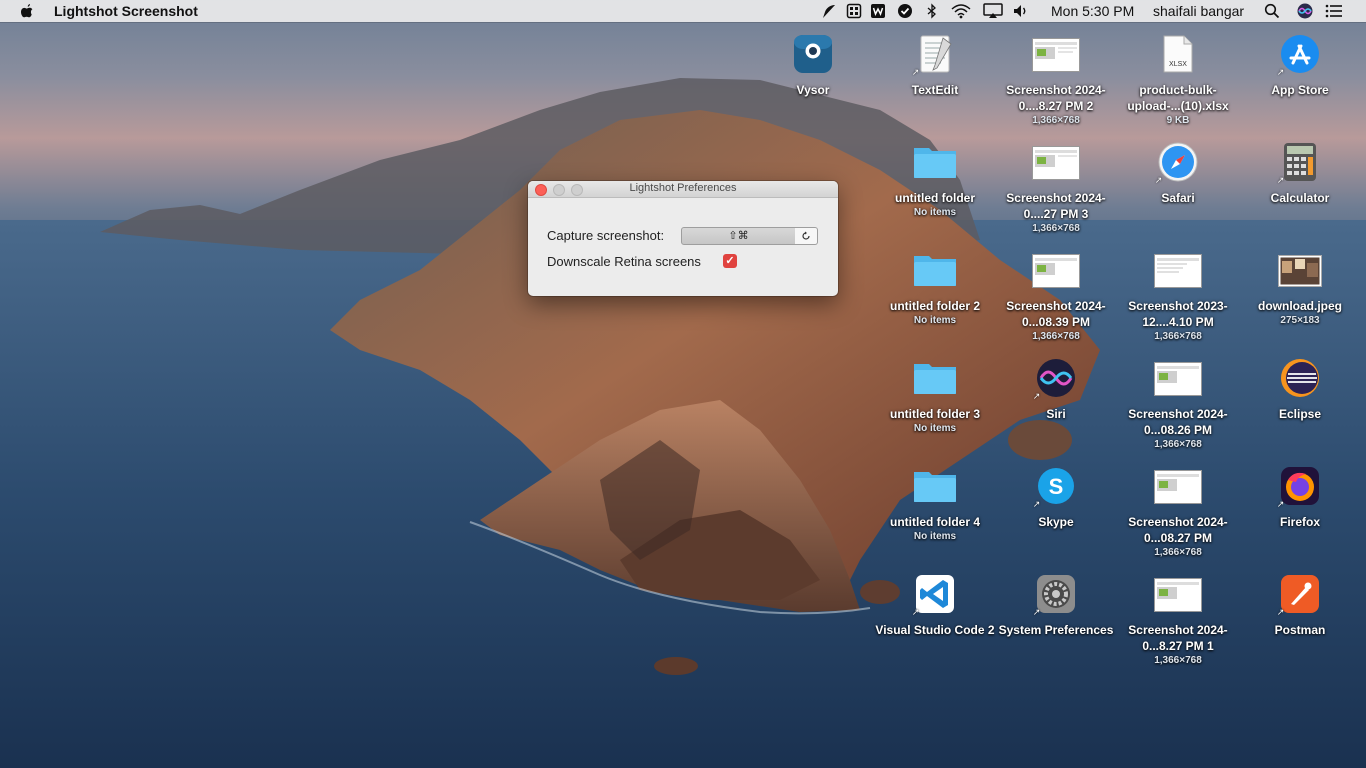  Describe the element at coordinates (1178, 120) in the screenshot. I see `icon-sublabel: 9 KB` at that location.